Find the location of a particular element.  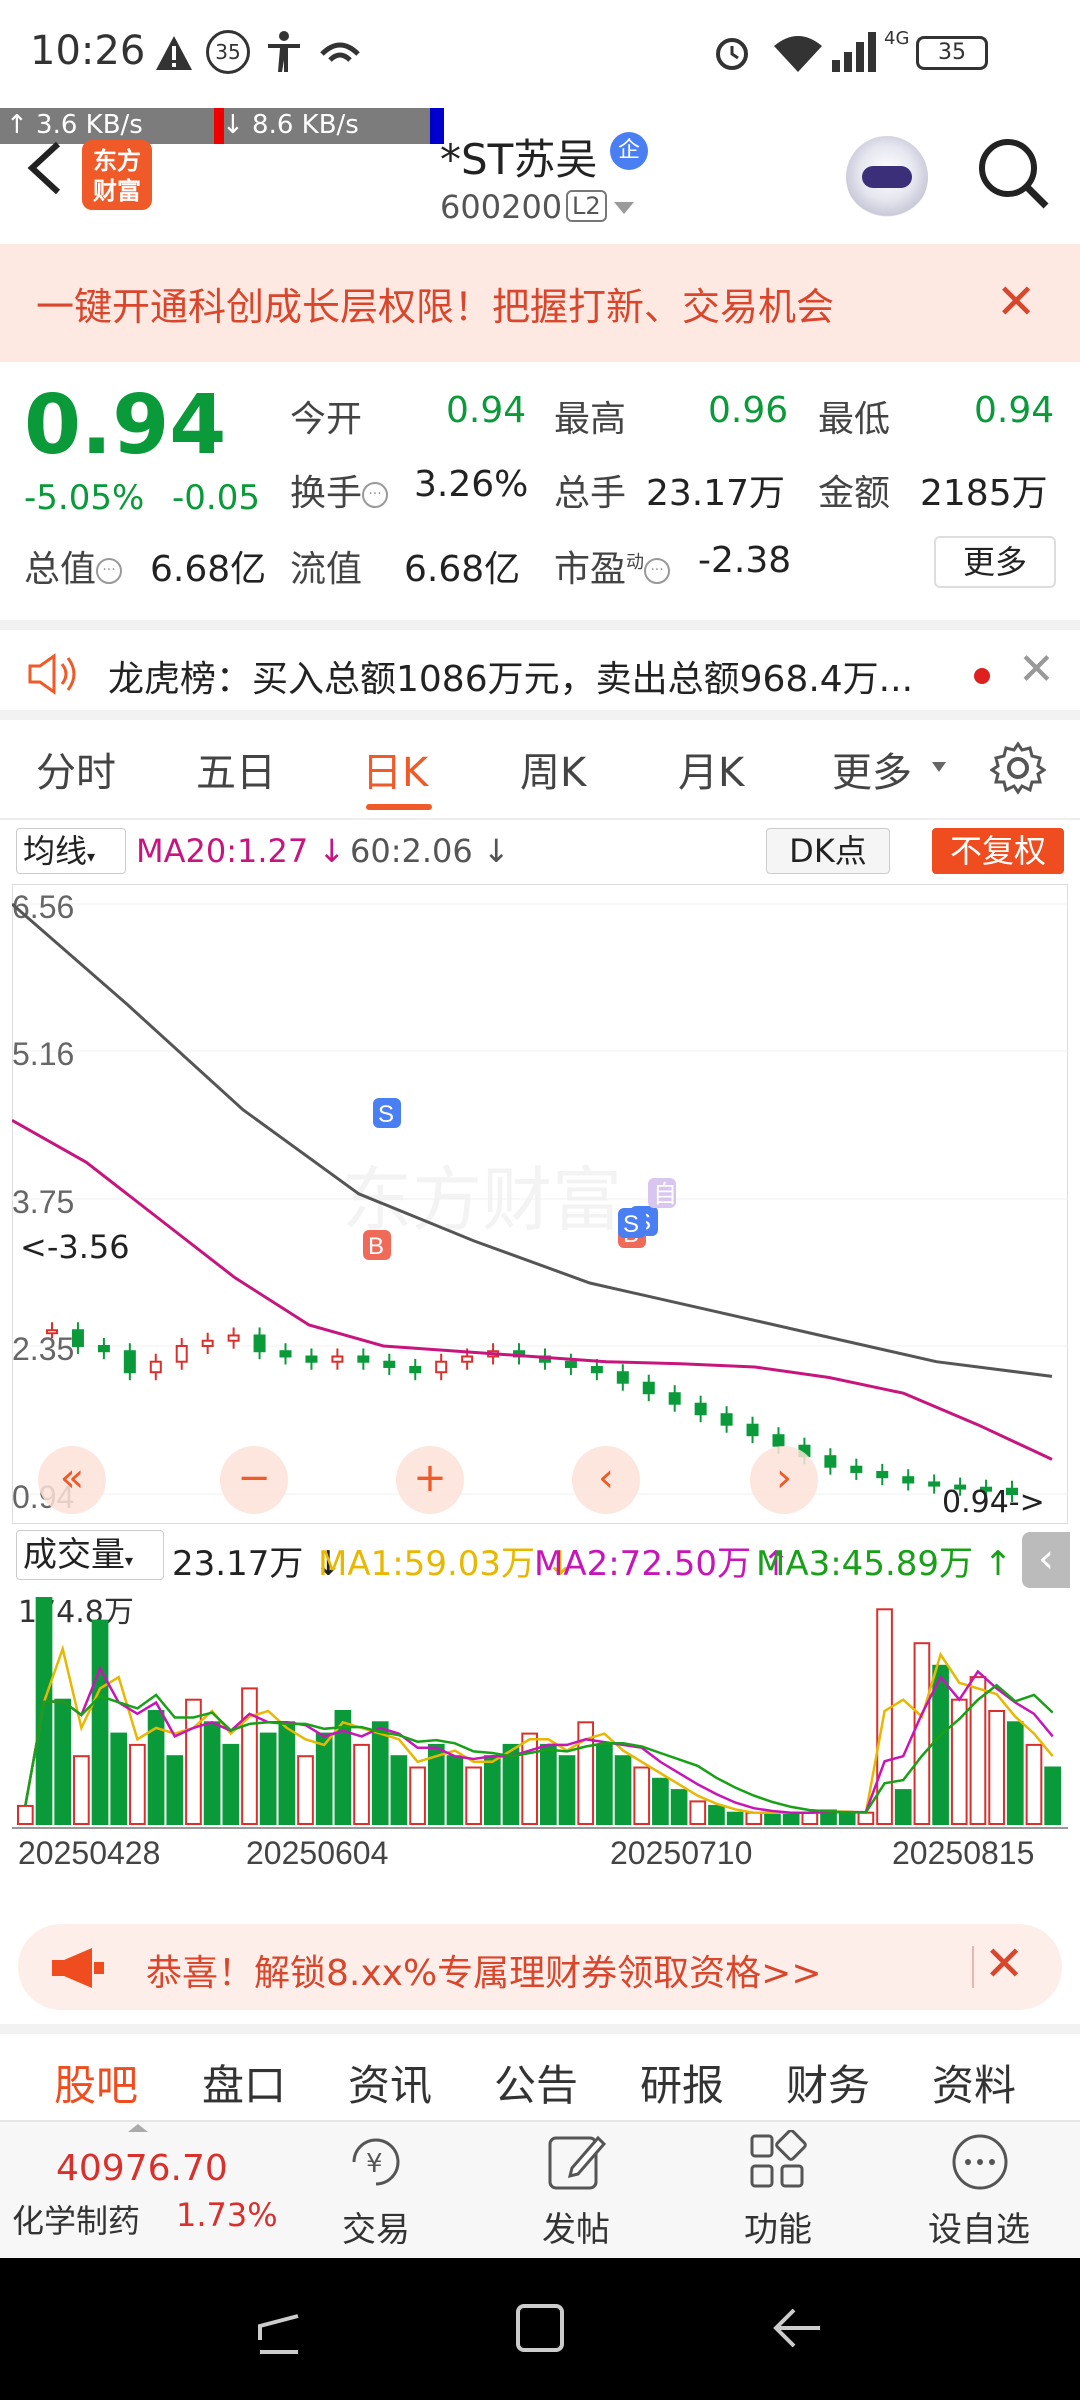

chart-watermark: 东方财富 is located at coordinates (482, 1200).